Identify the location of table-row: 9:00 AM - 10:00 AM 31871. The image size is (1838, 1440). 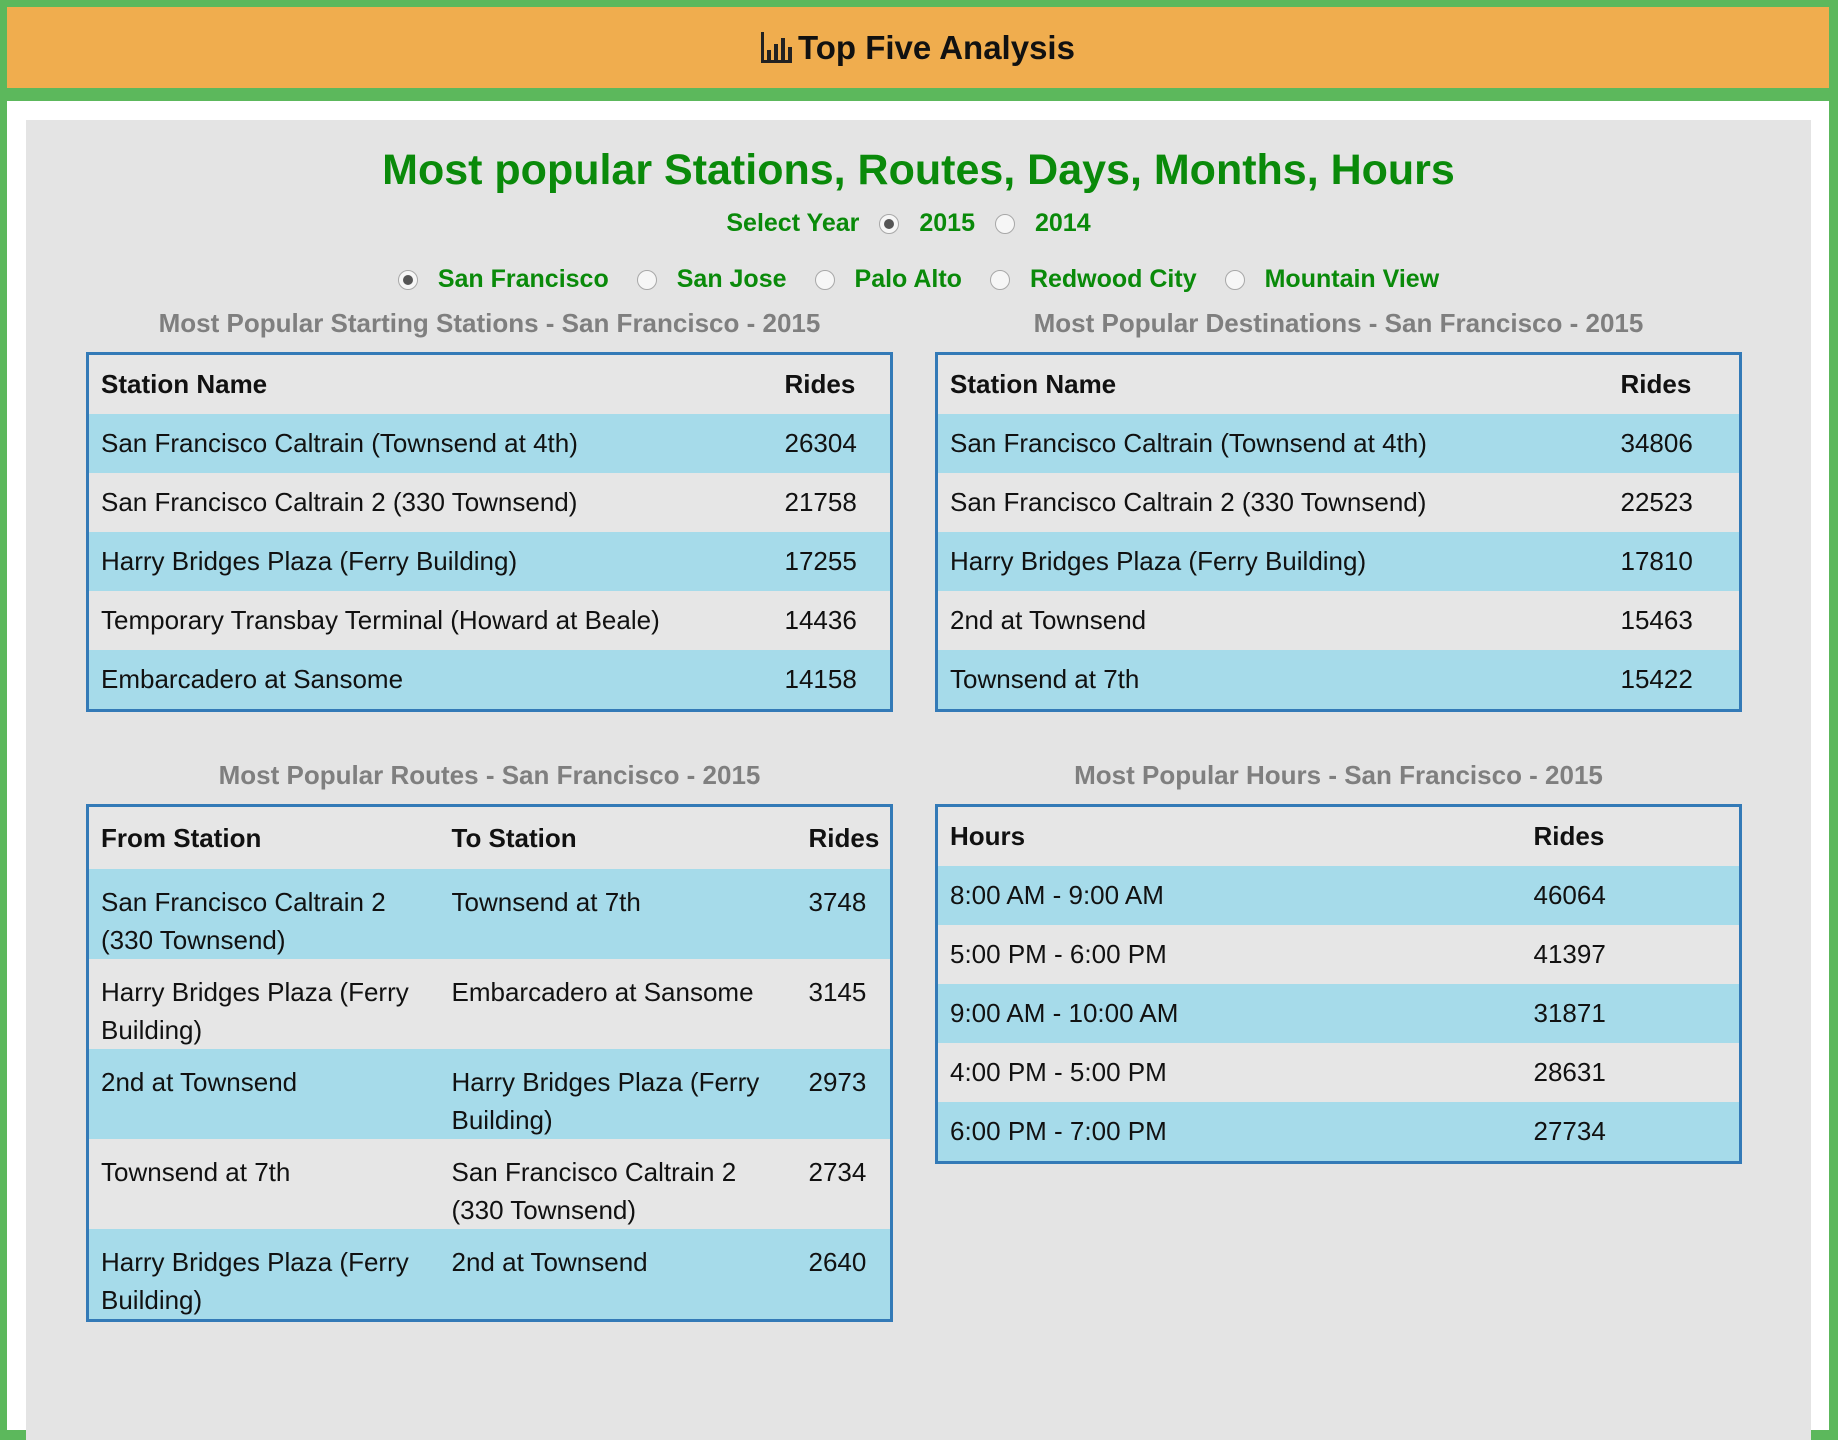
(1338, 1013).